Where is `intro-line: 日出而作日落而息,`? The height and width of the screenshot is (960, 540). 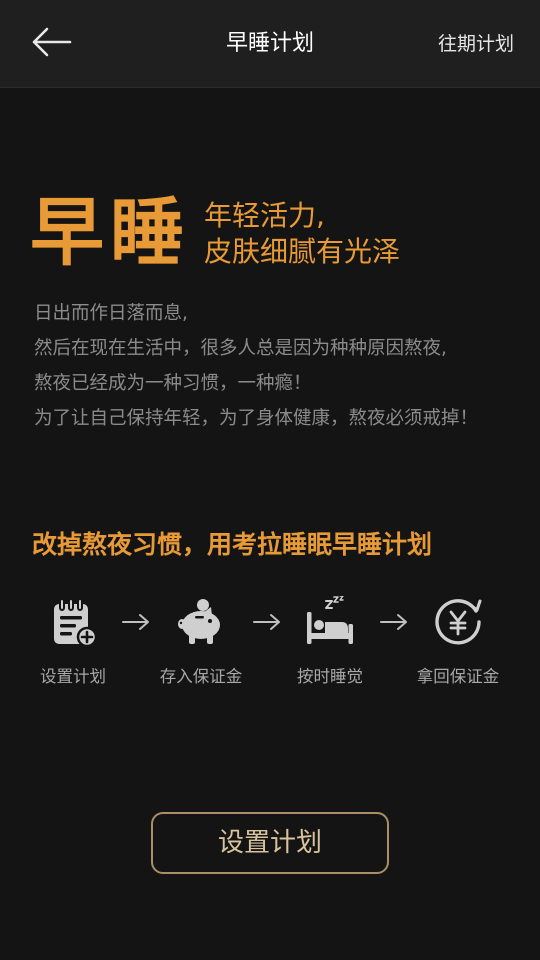 intro-line: 日出而作日落而息, is located at coordinates (111, 313).